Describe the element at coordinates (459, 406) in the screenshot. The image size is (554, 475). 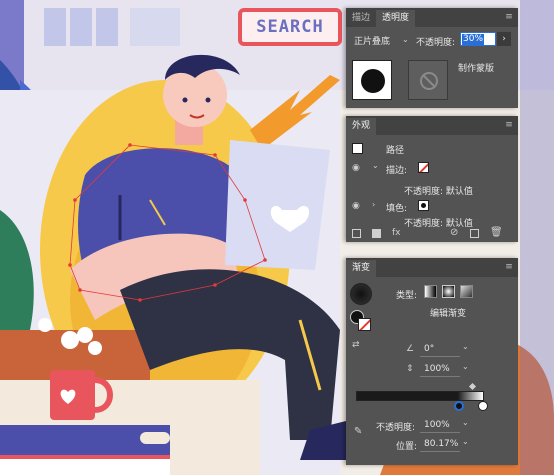
I see `gradient-stop-selected` at that location.